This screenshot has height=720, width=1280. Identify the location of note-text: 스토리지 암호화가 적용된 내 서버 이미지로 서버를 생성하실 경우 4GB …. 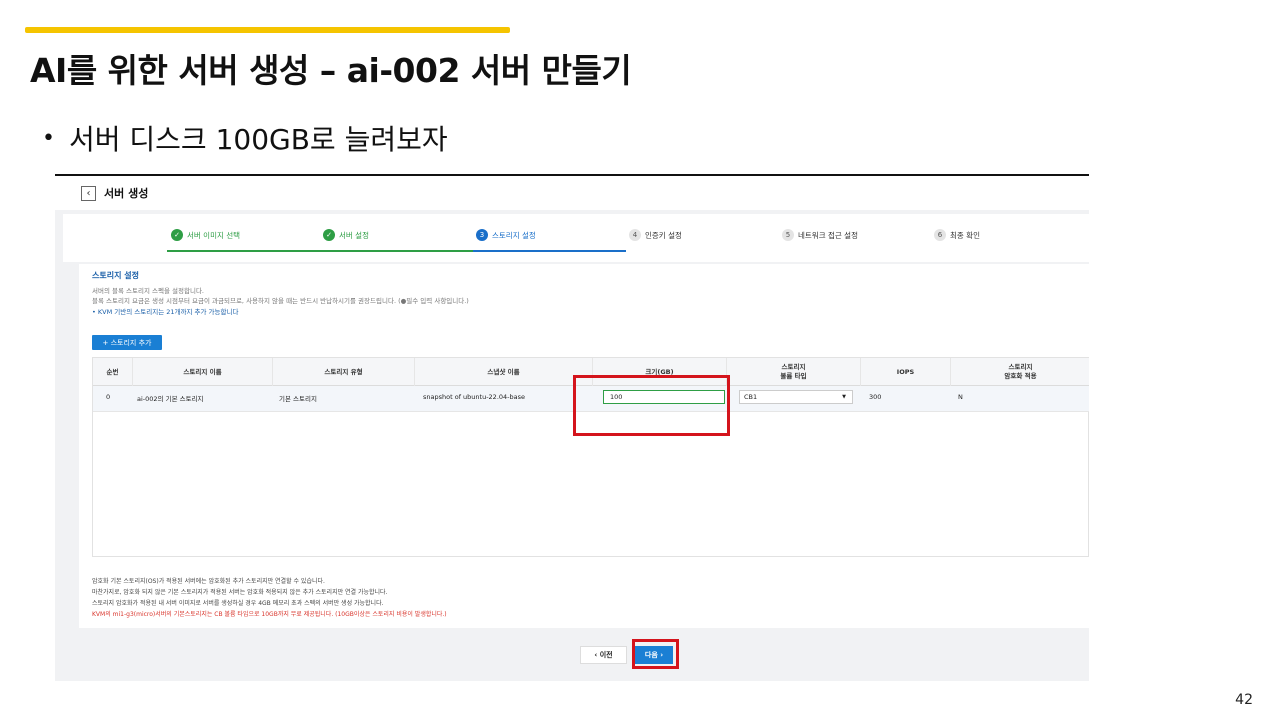
(238, 603).